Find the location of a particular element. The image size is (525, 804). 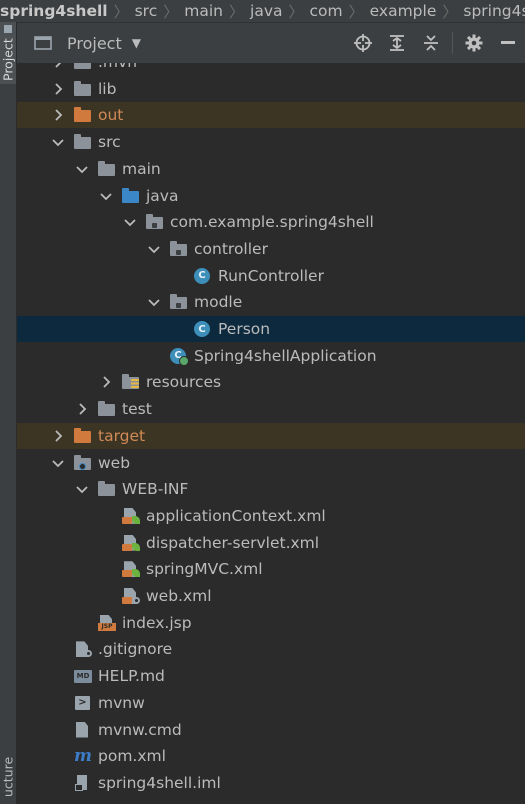

tree-row: C Person is located at coordinates (271, 329).